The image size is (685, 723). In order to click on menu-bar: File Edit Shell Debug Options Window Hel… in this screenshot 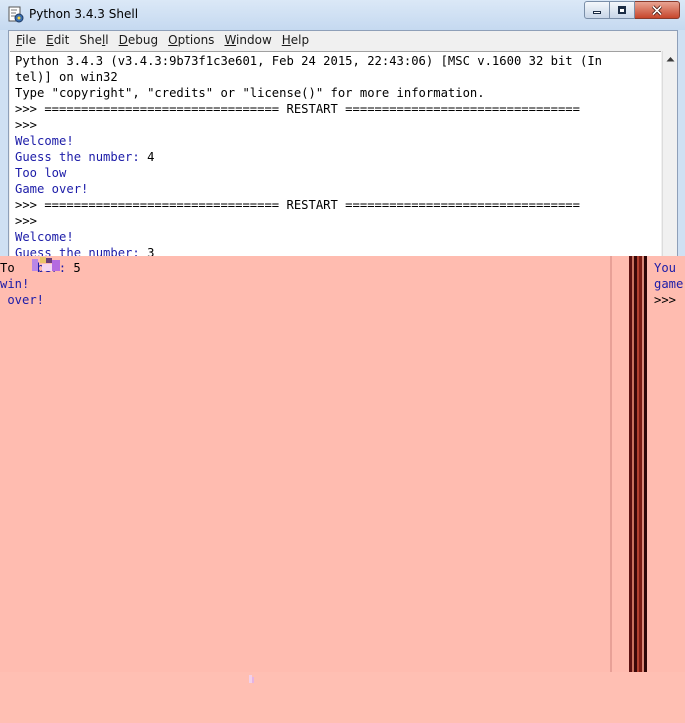, I will do `click(343, 40)`.